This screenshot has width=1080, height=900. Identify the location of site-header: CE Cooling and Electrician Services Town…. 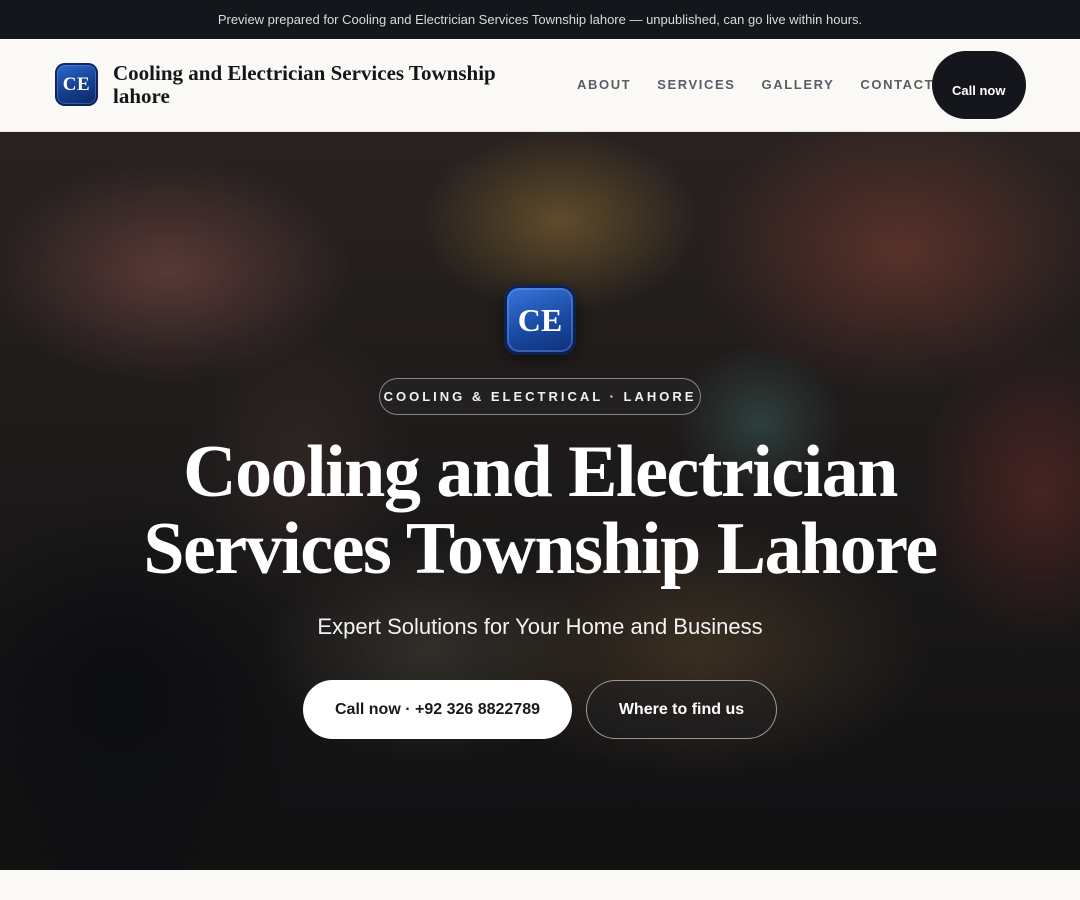
(540, 85).